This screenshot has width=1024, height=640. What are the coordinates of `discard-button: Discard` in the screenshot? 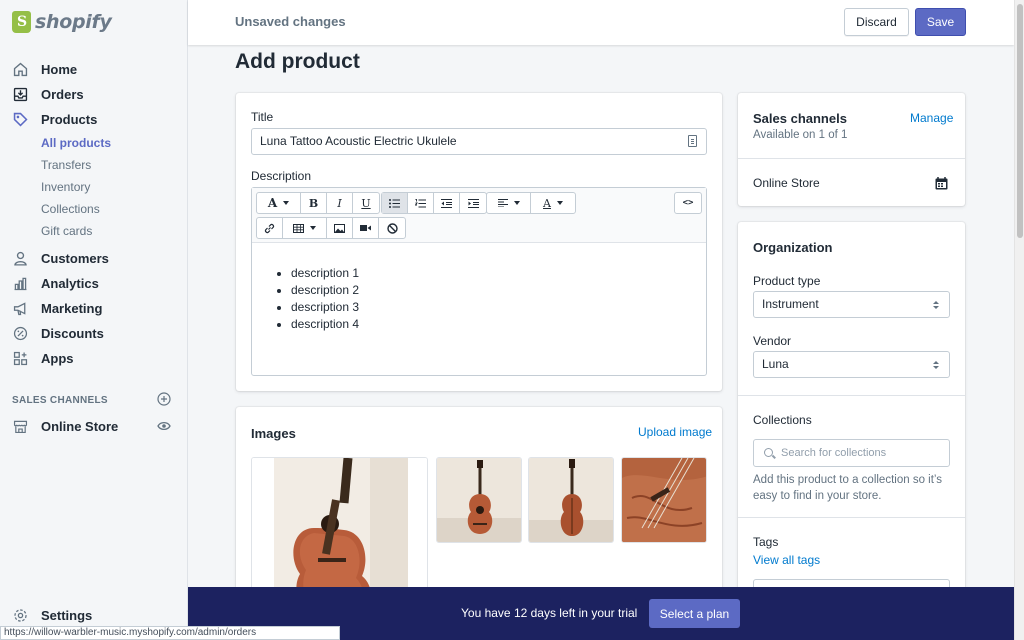 It's located at (876, 22).